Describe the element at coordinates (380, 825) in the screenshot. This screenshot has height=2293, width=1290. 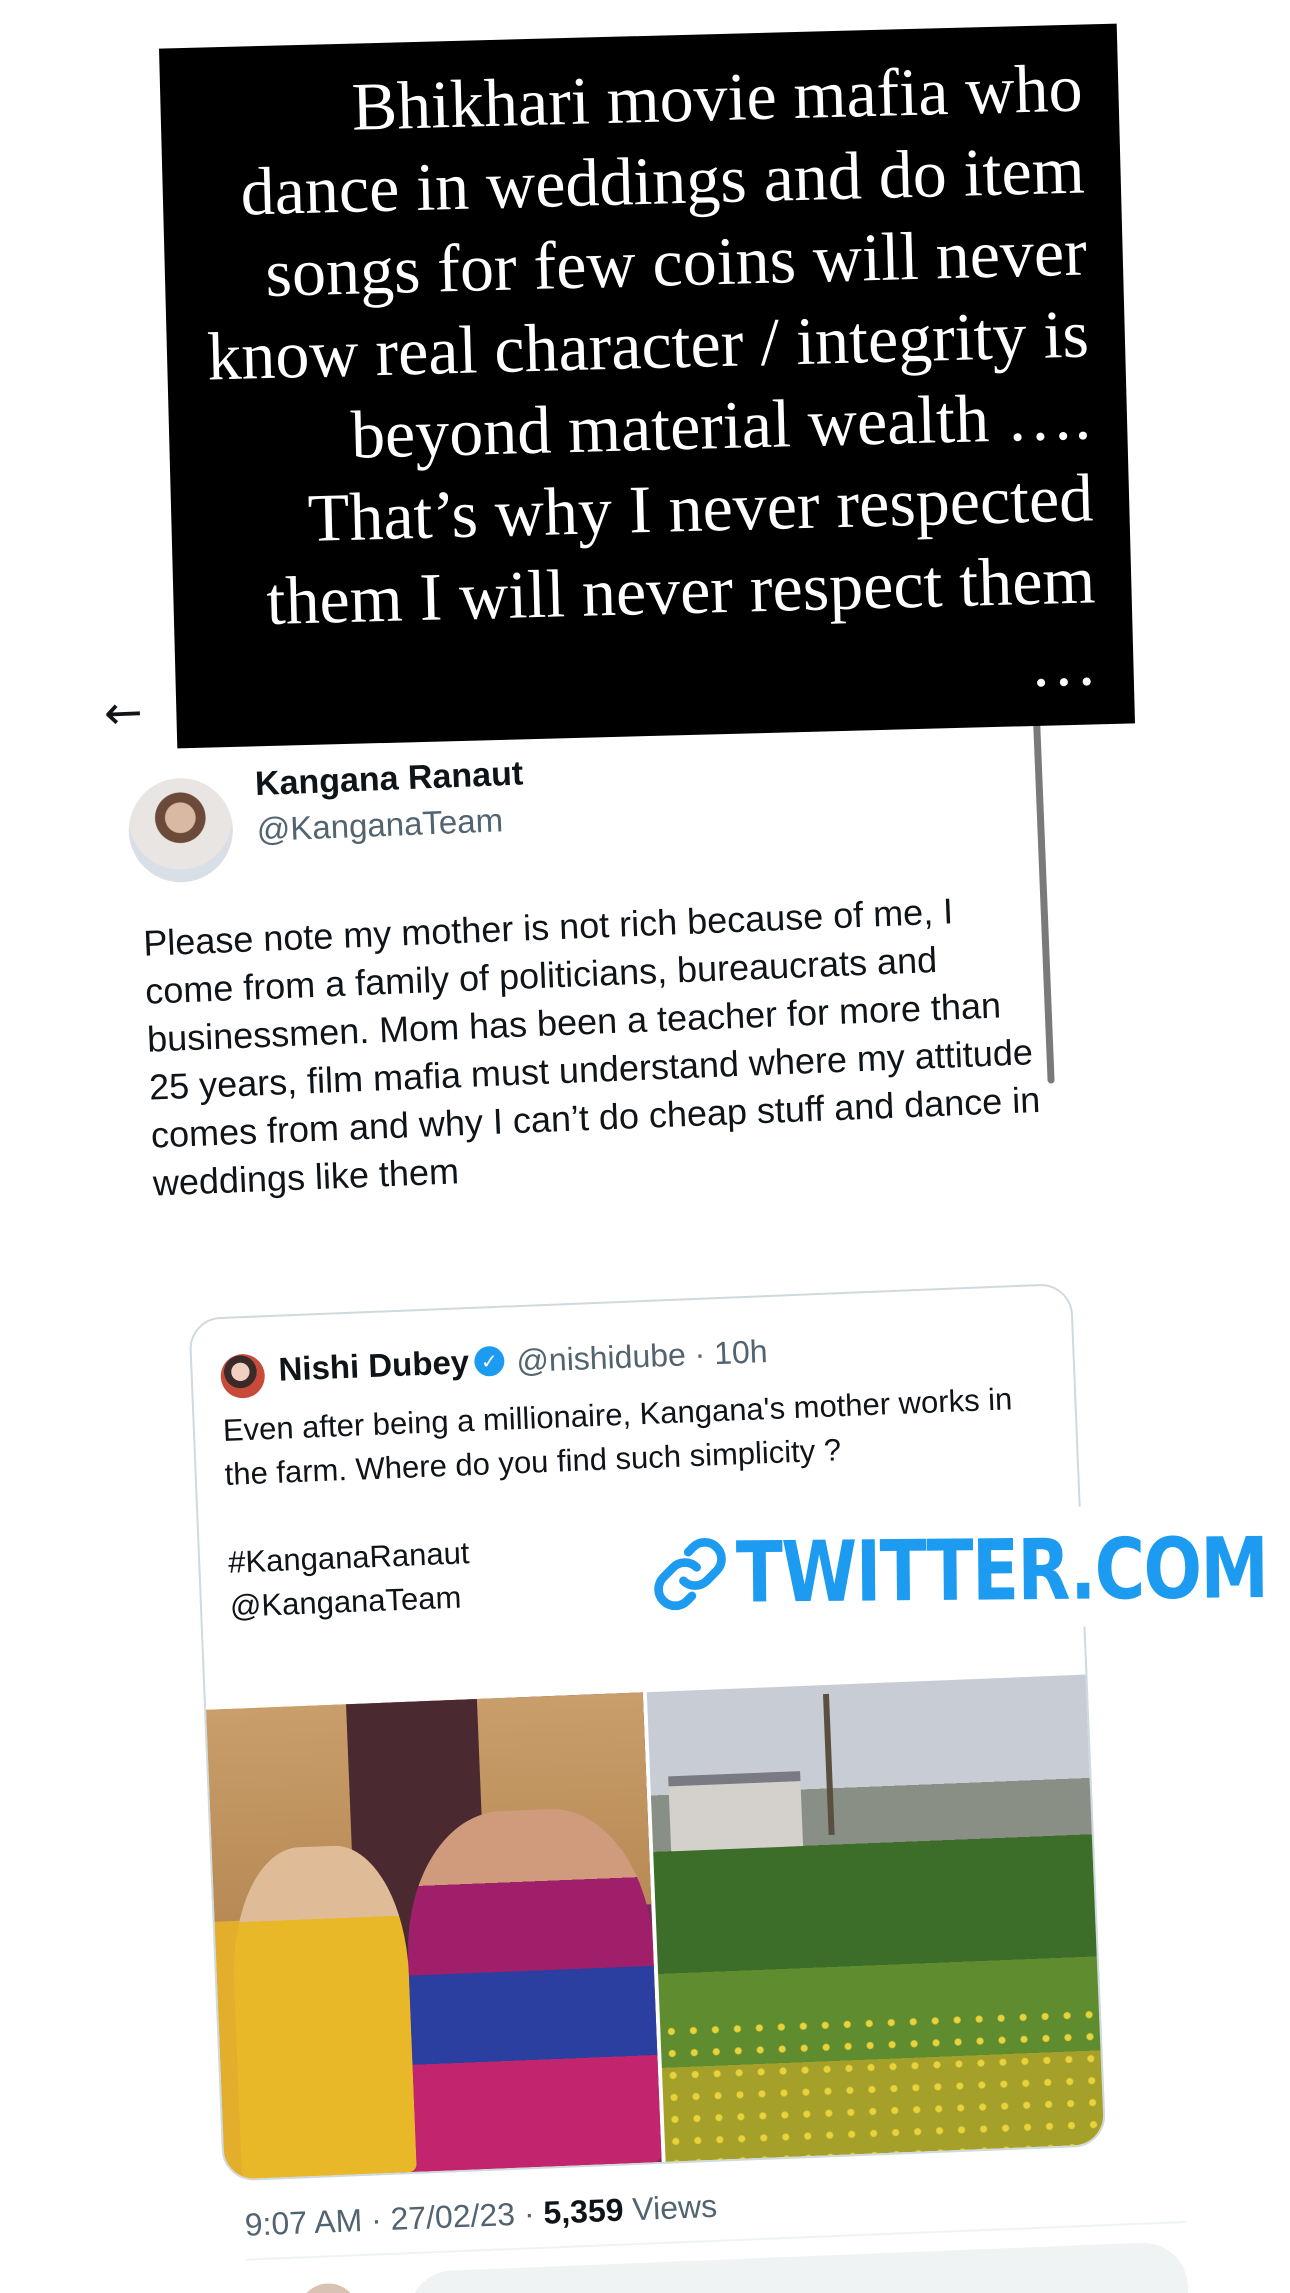
I see `author-handle: @KanganaTeam` at that location.